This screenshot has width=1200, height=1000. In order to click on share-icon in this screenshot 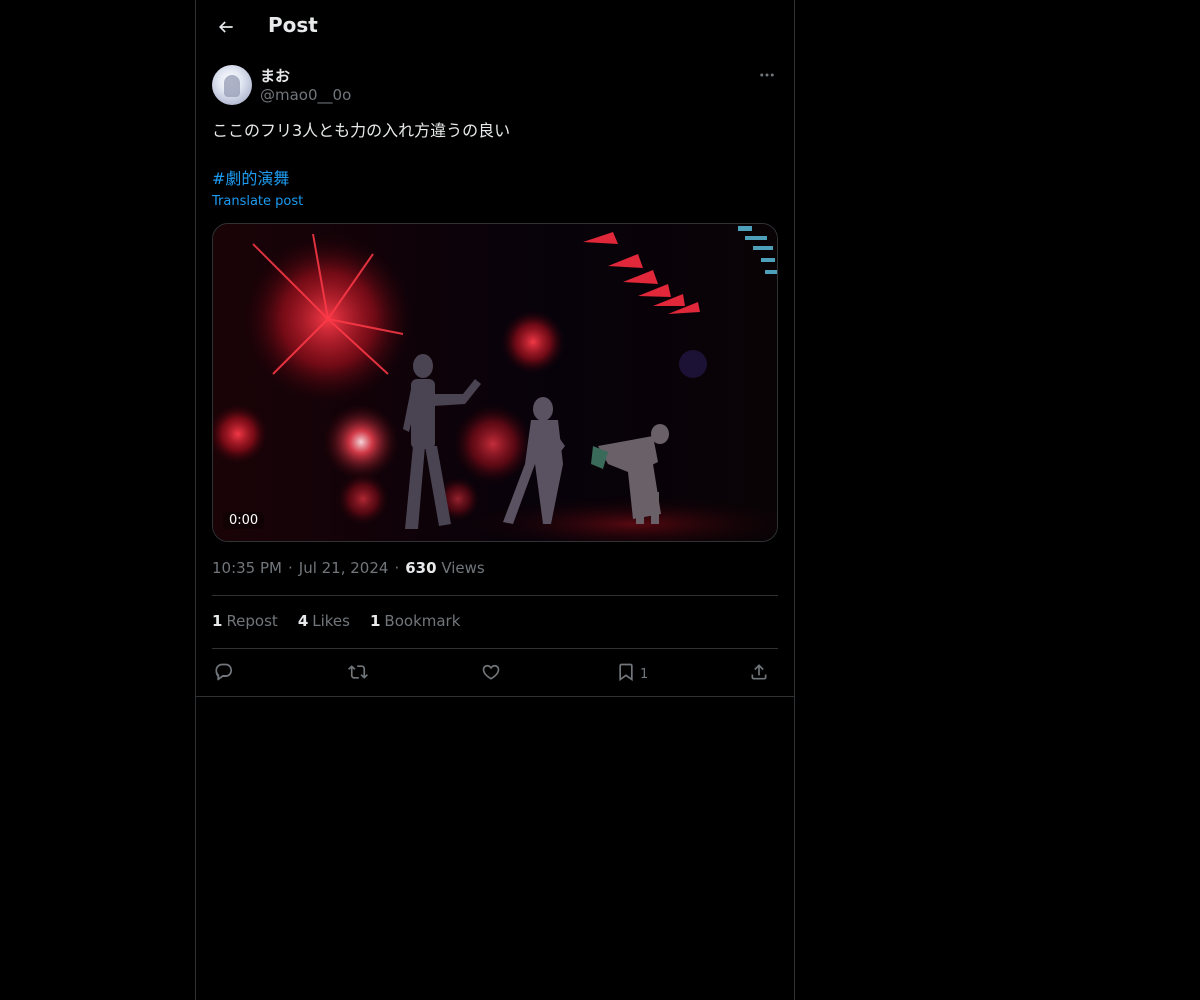, I will do `click(759, 672)`.